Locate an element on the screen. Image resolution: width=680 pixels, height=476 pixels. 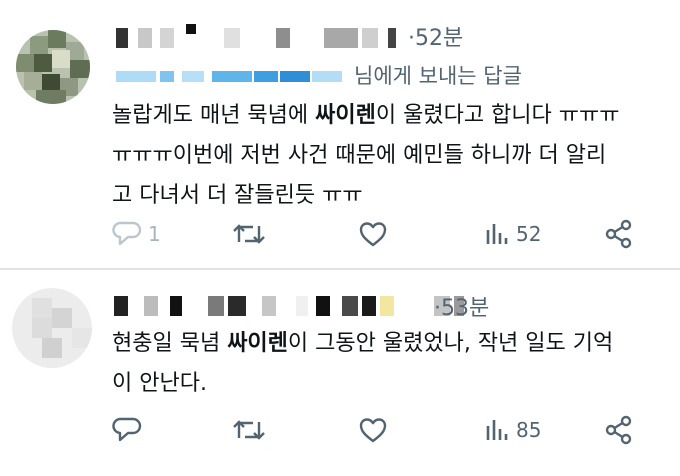
action-bar: 85 is located at coordinates (382, 430).